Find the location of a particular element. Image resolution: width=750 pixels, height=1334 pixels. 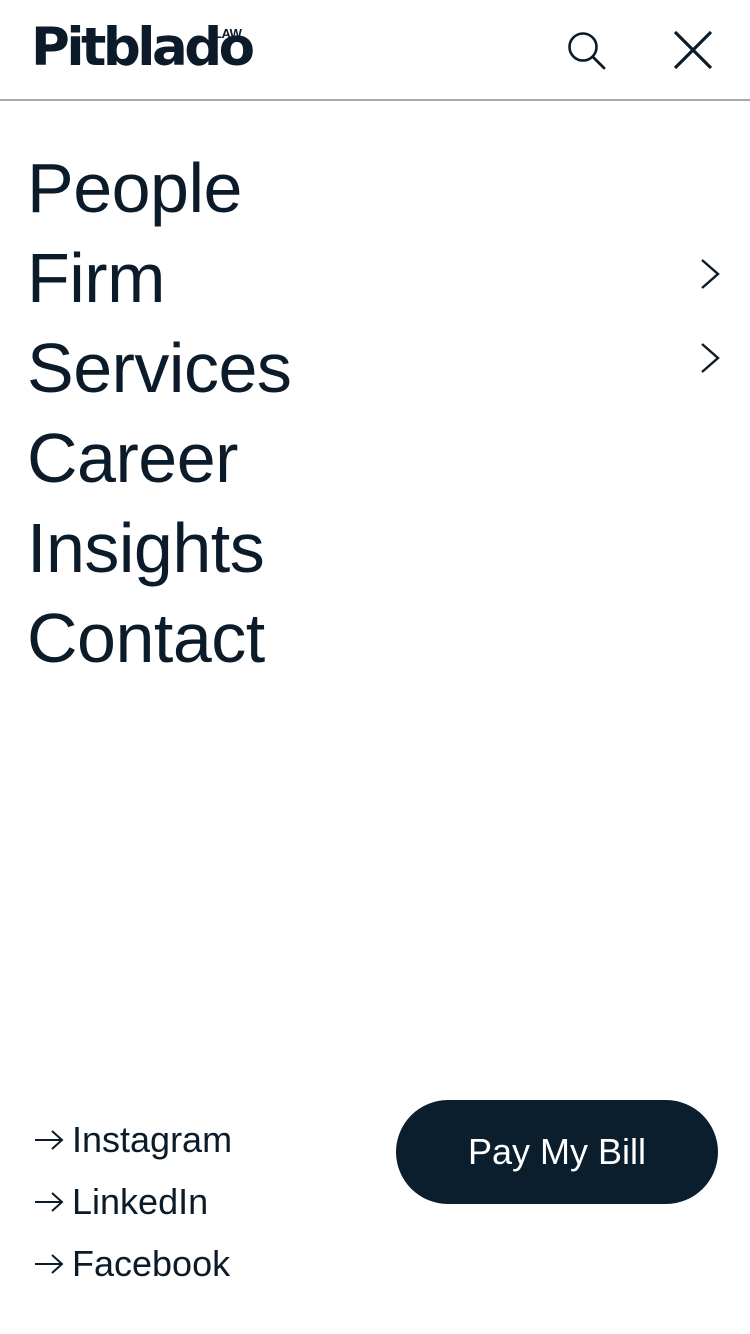

nav-item-services: Services is located at coordinates (375, 367).